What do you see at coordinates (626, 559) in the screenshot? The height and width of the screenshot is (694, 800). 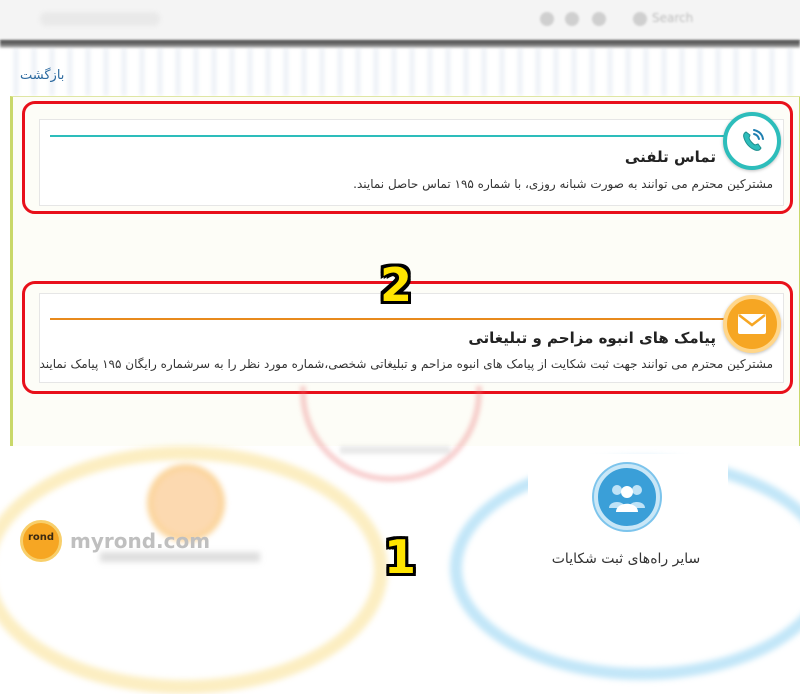 I see `other-complaint-methods-label: سایر راه‌های ثبت شکایات` at bounding box center [626, 559].